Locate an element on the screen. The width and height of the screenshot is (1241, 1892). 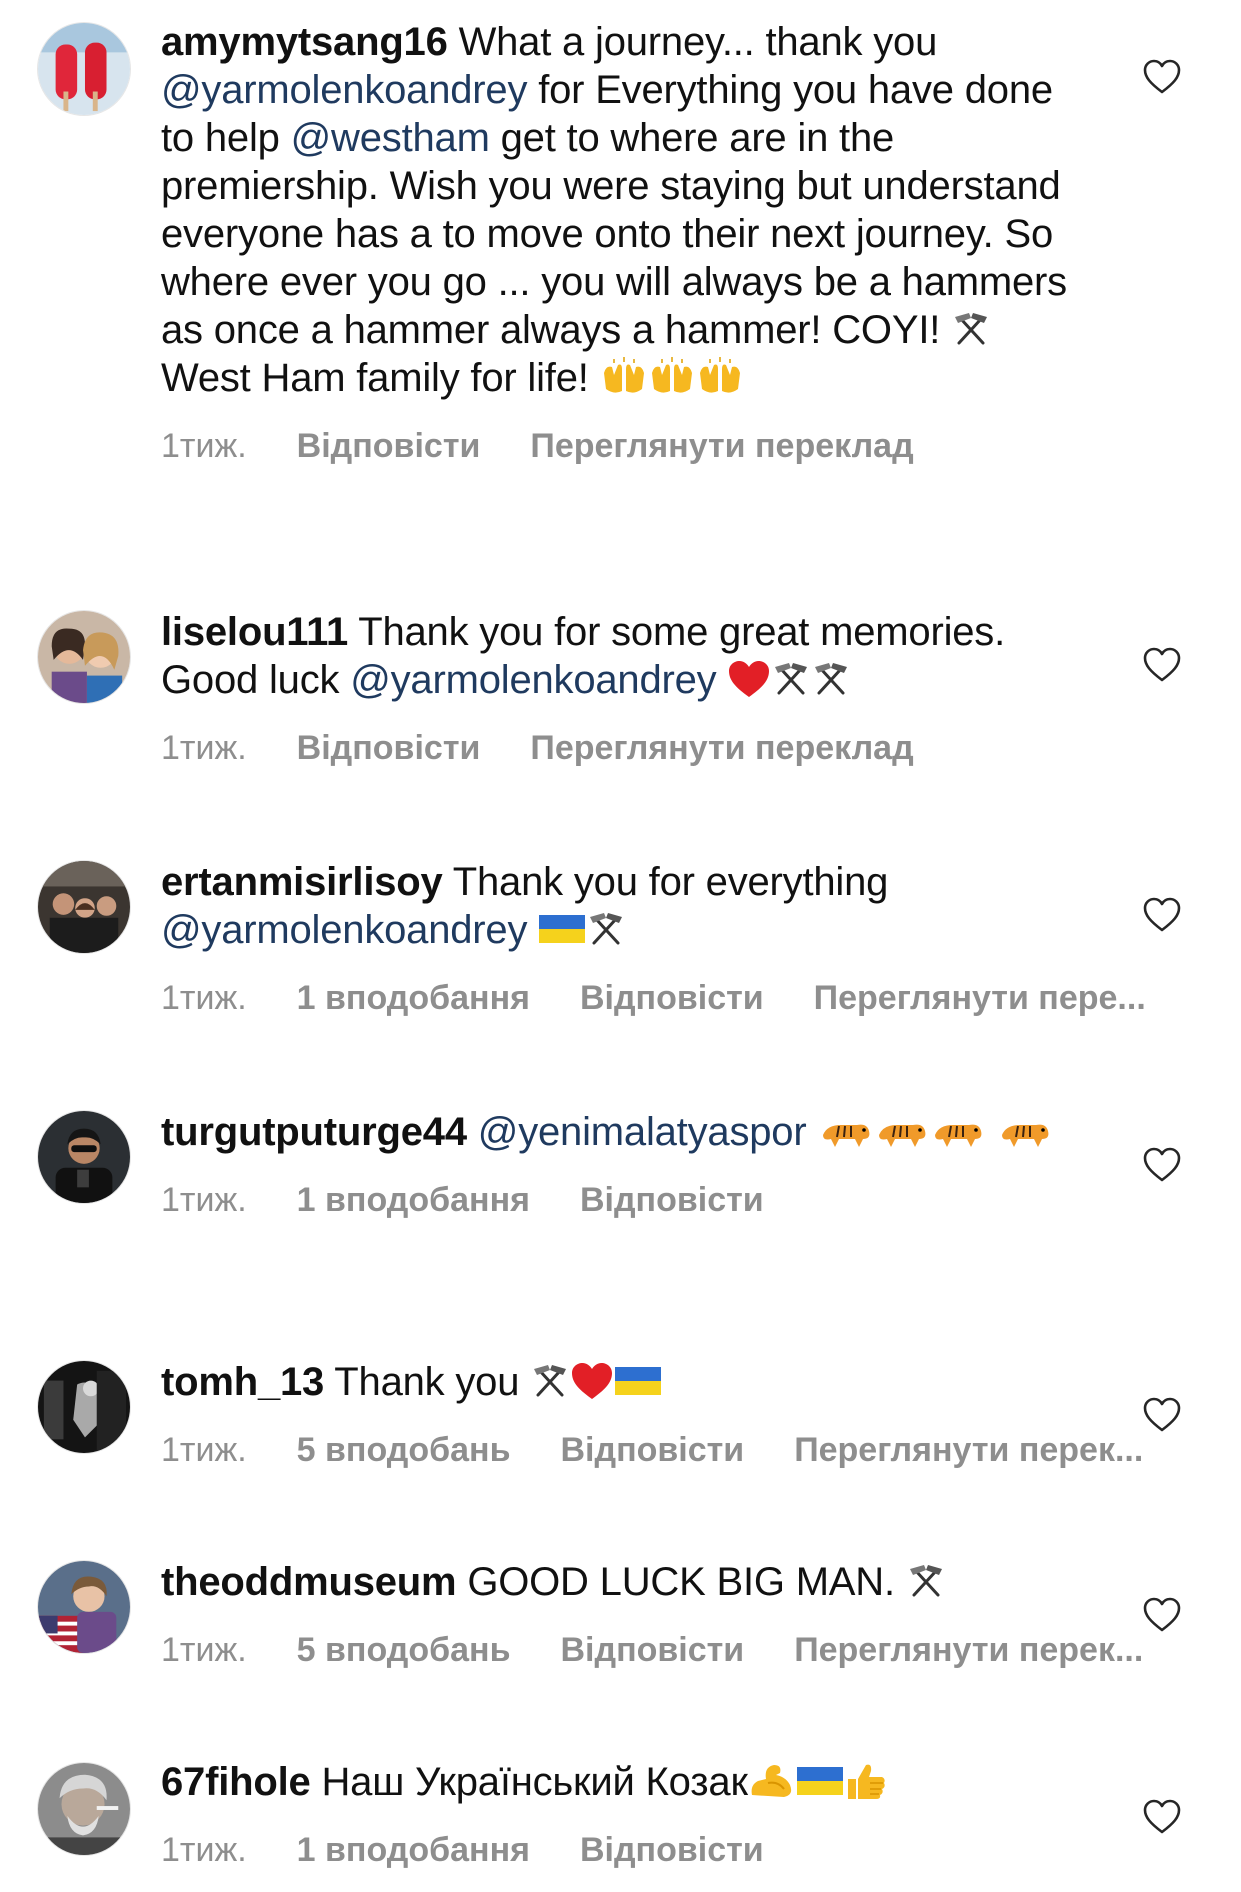
comment-meta: 1тиж. 1 вподобання Відповісти is located at coordinates (691, 1200).